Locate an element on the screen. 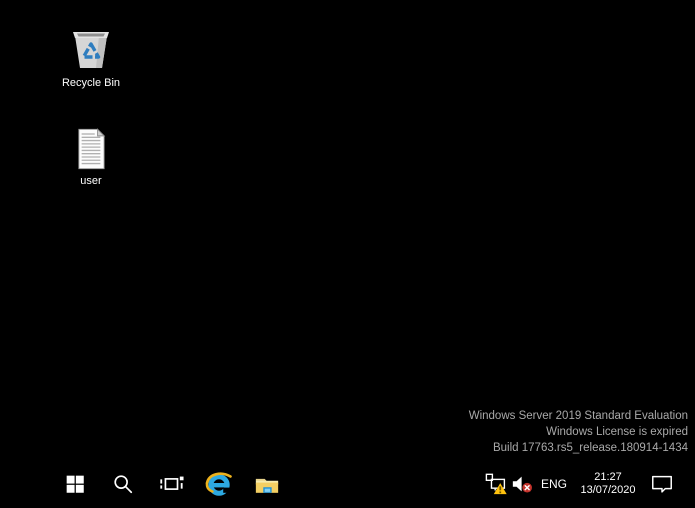  volume-button is located at coordinates (523, 484).